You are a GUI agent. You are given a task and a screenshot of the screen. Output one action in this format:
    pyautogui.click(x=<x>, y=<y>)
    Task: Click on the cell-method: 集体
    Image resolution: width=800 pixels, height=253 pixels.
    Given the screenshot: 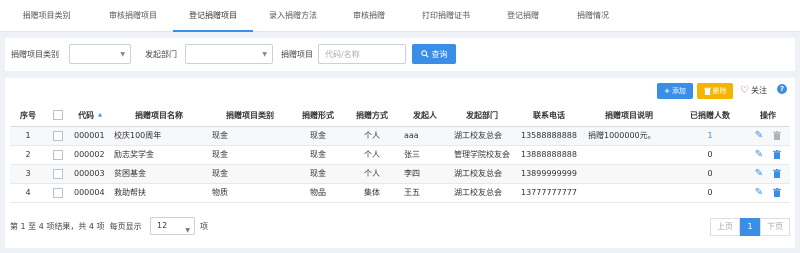 What is the action you would take?
    pyautogui.click(x=372, y=193)
    